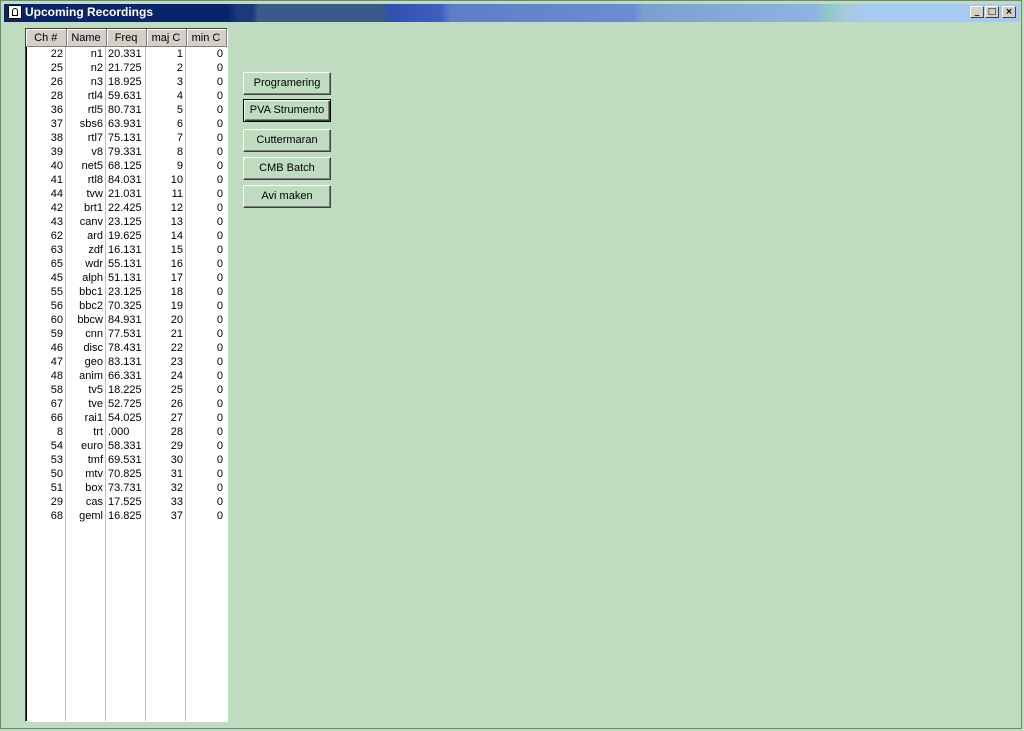  Describe the element at coordinates (126, 348) in the screenshot. I see `table-row: 46 disc 78.431 22 0` at that location.